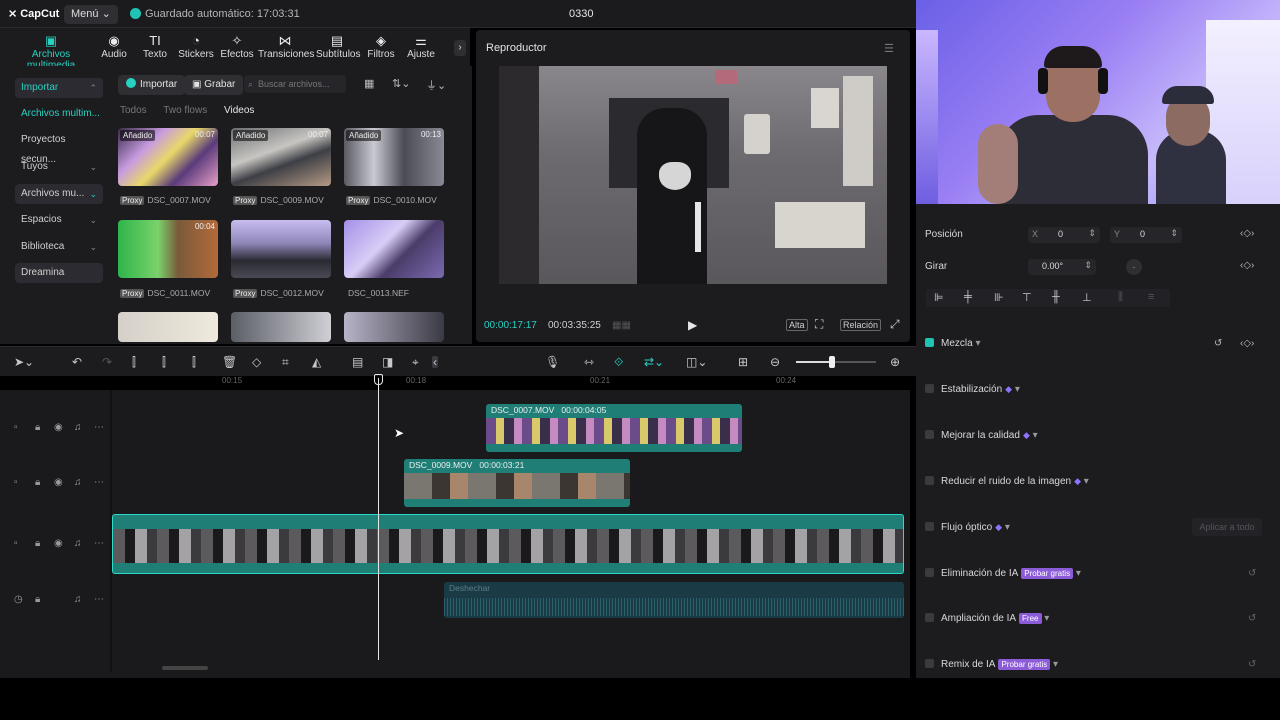  What do you see at coordinates (155, 47) in the screenshot?
I see `tool-text: TI Texto` at bounding box center [155, 47].